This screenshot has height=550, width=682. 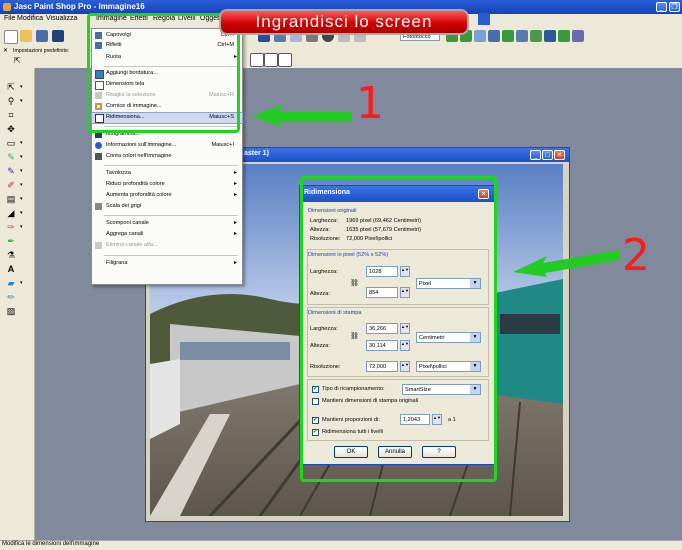 I want to click on menu-item-informazioni: Informazioni sull'immagine... Maiusc+I, so click(x=167, y=146).